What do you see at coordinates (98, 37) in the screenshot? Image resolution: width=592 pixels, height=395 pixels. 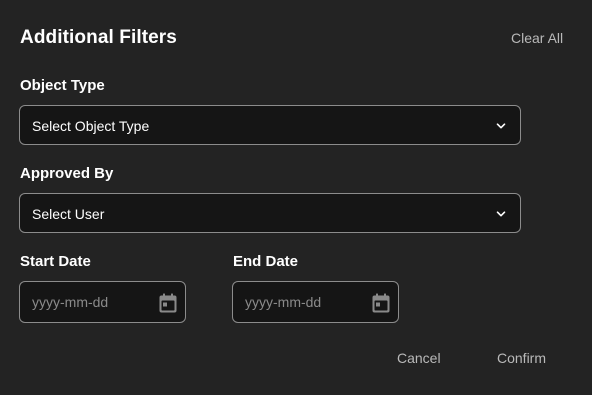 I see `dialog-title: Additional Filters` at bounding box center [98, 37].